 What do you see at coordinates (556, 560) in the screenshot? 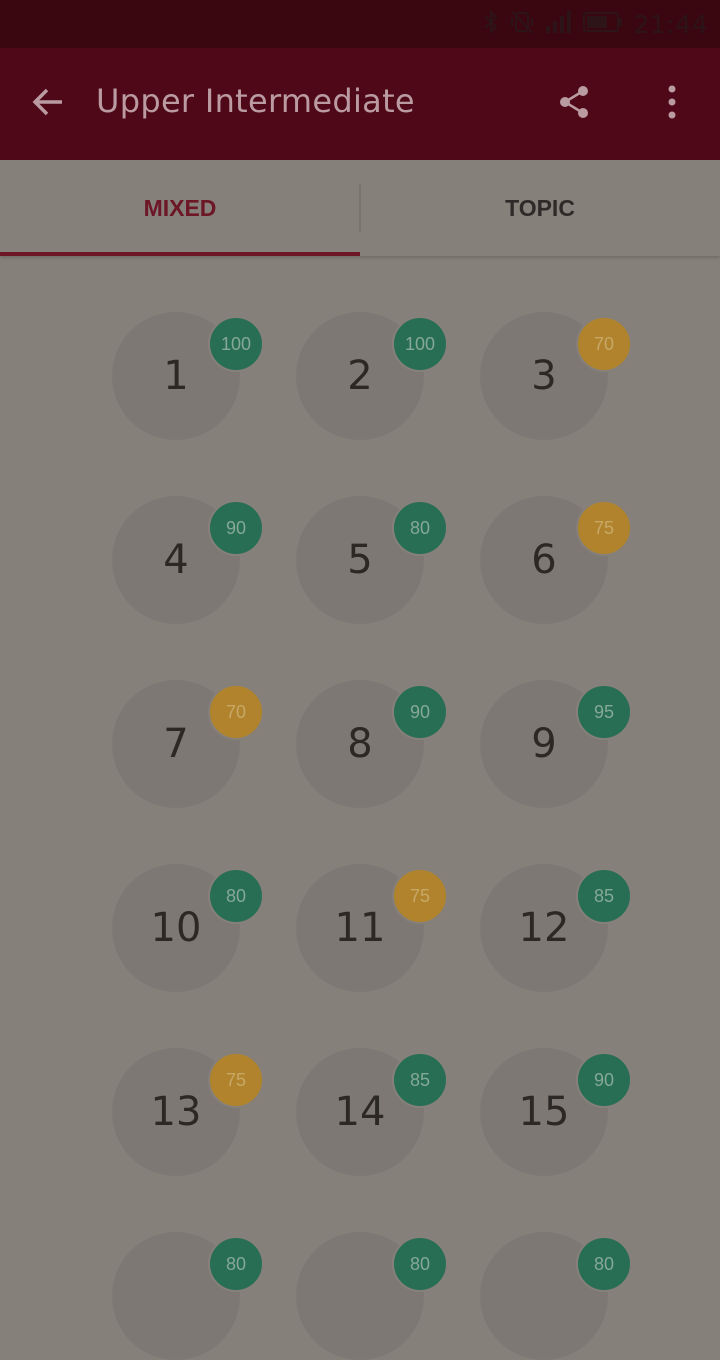
I see `lesson-item: 6 75` at bounding box center [556, 560].